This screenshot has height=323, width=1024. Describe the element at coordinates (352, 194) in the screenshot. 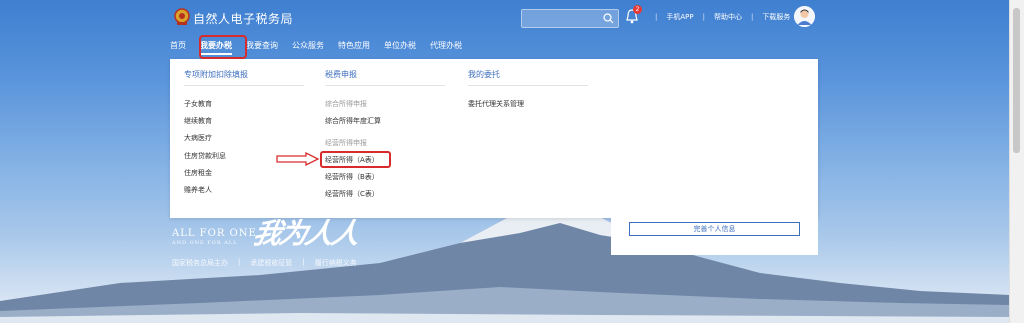

I see `menu-item-business-income-c: 经营所得（C表）` at that location.